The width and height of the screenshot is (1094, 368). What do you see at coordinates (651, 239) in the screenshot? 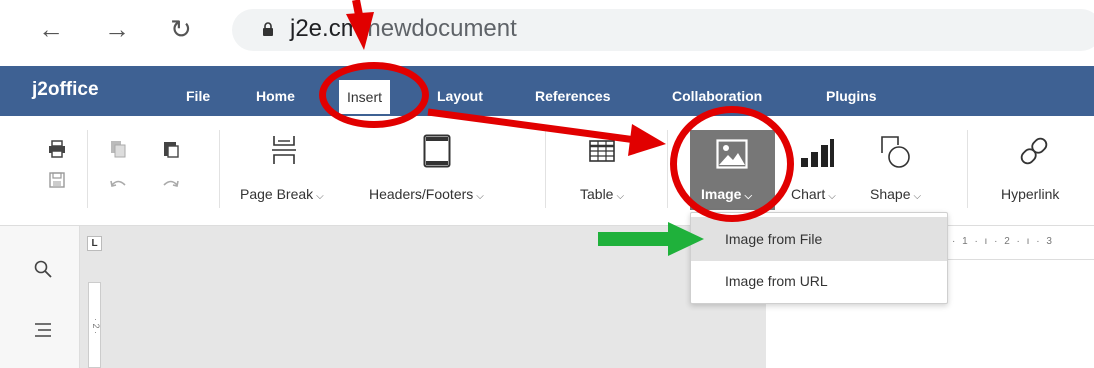
I see `arrow-to-image-from-file` at bounding box center [651, 239].